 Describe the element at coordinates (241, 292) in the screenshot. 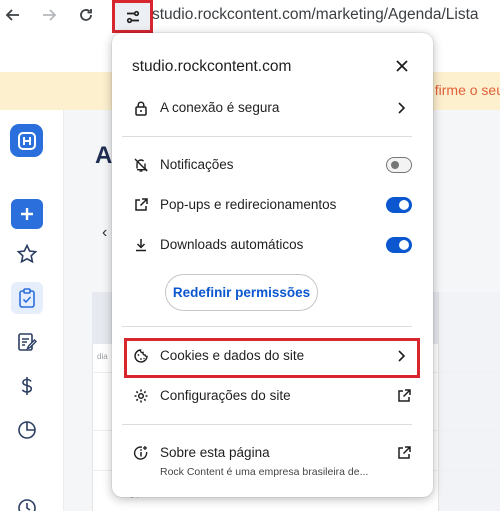

I see `reset-permissions-button: Redefinir permissões` at that location.